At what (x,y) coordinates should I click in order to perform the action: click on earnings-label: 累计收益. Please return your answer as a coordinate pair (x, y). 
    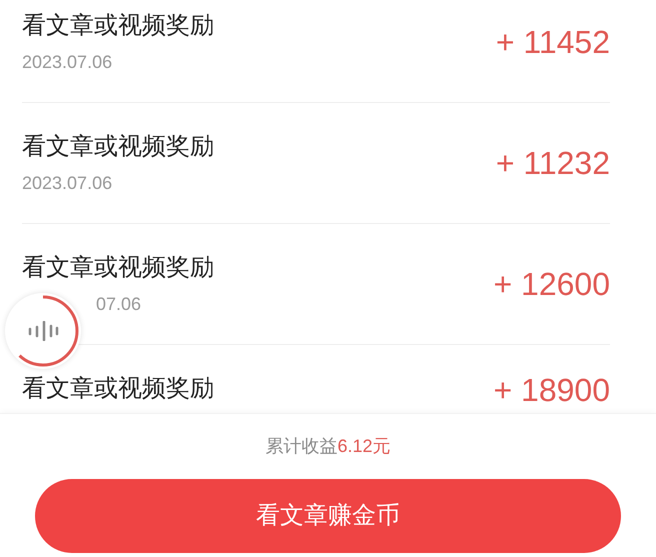
    Looking at the image, I should click on (301, 446).